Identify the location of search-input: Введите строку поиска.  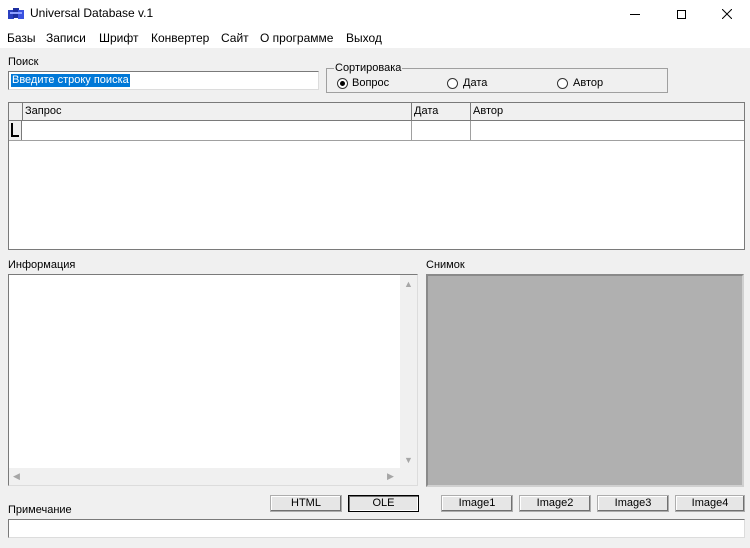
(163, 80).